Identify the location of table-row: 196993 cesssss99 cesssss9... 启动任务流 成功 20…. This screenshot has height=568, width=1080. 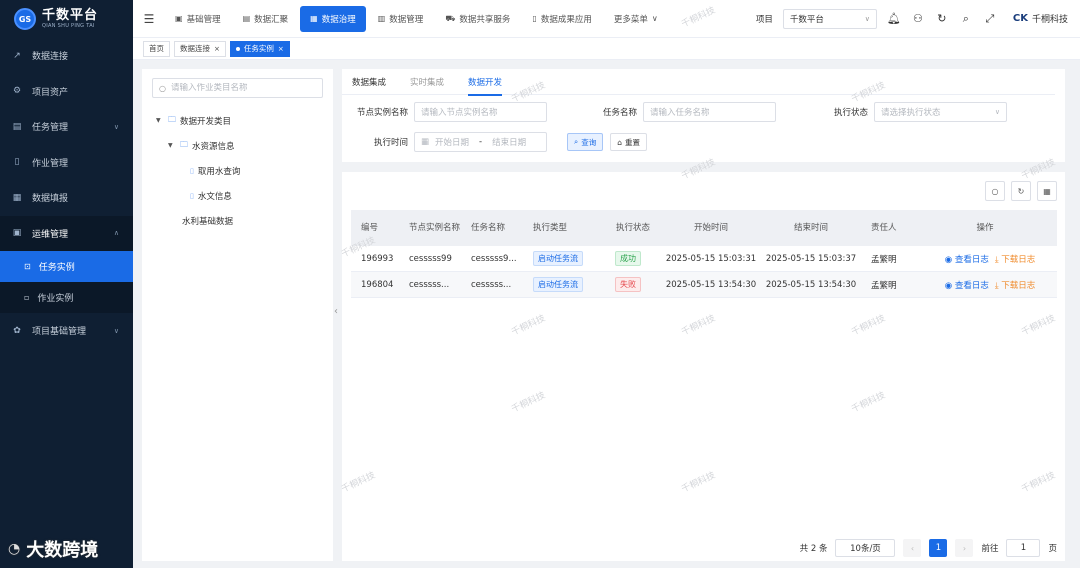
(704, 259).